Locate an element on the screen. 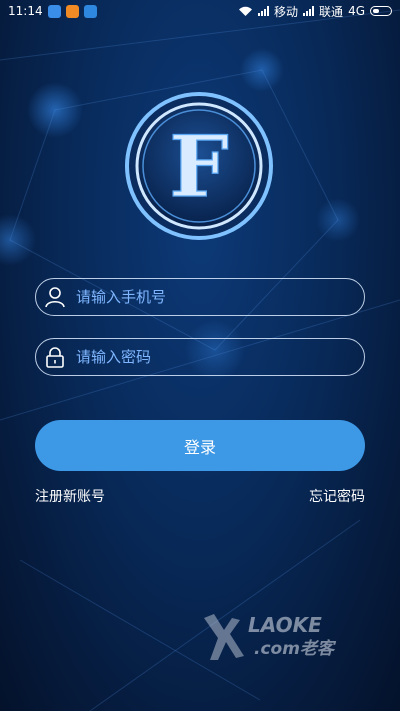  battery-icon is located at coordinates (381, 11).